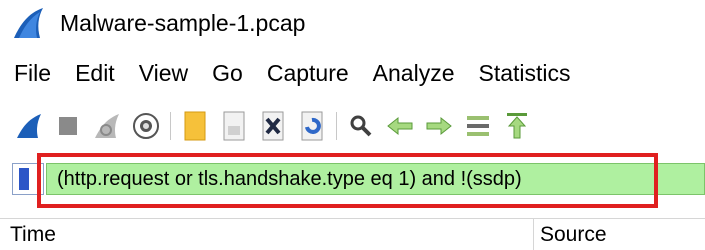 The width and height of the screenshot is (705, 250). What do you see at coordinates (573, 235) in the screenshot?
I see `column-source: Source` at bounding box center [573, 235].